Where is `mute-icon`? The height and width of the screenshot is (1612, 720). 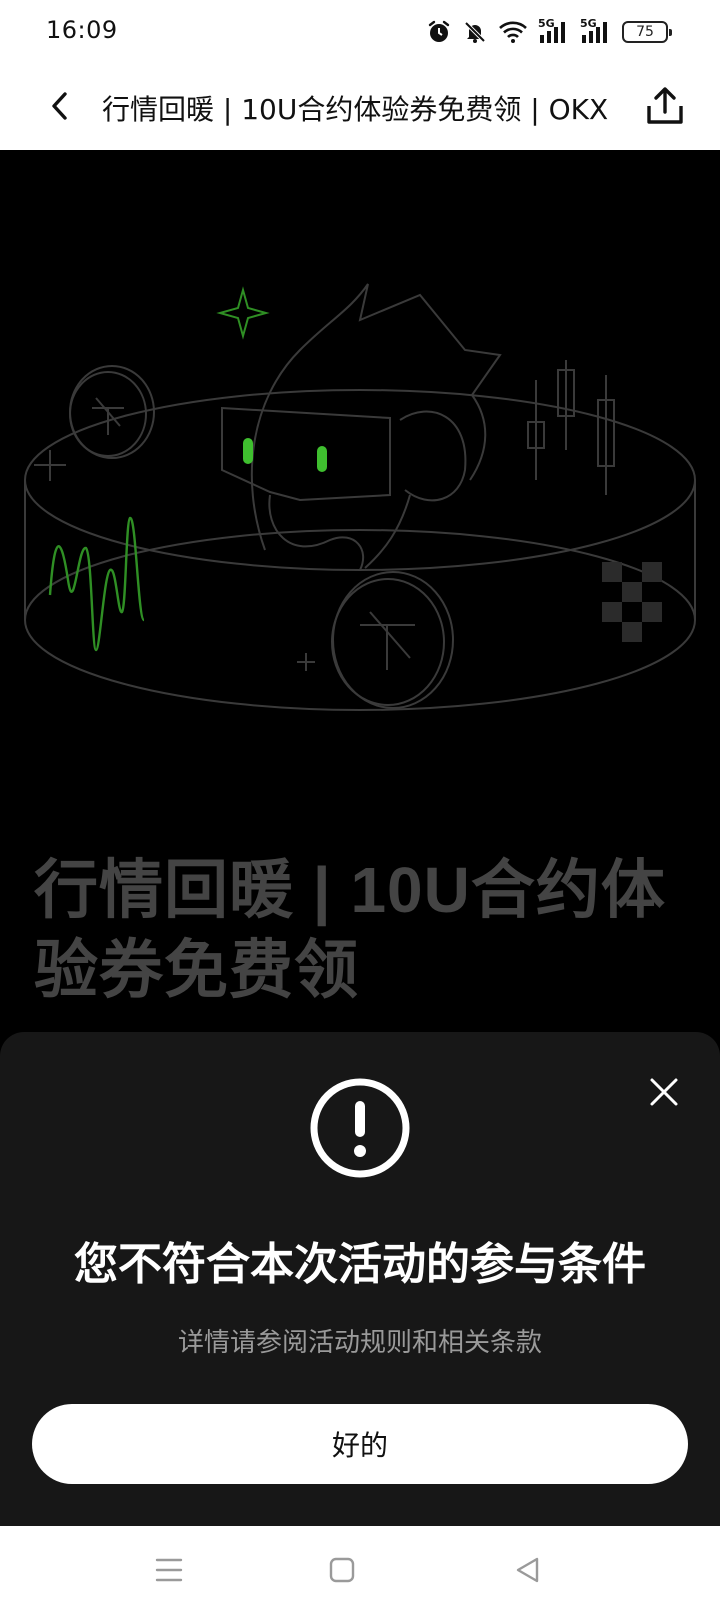 mute-icon is located at coordinates (475, 32).